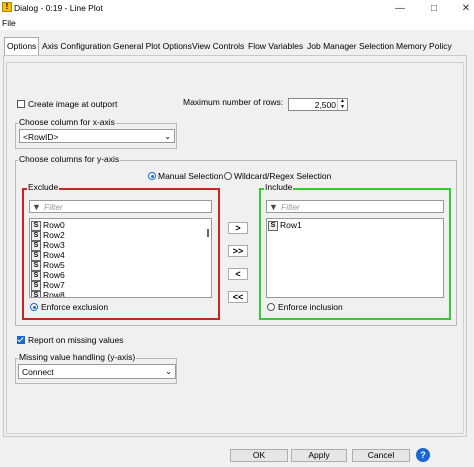 Image resolution: width=474 pixels, height=467 pixels. I want to click on remove-all-button: <<, so click(238, 297).